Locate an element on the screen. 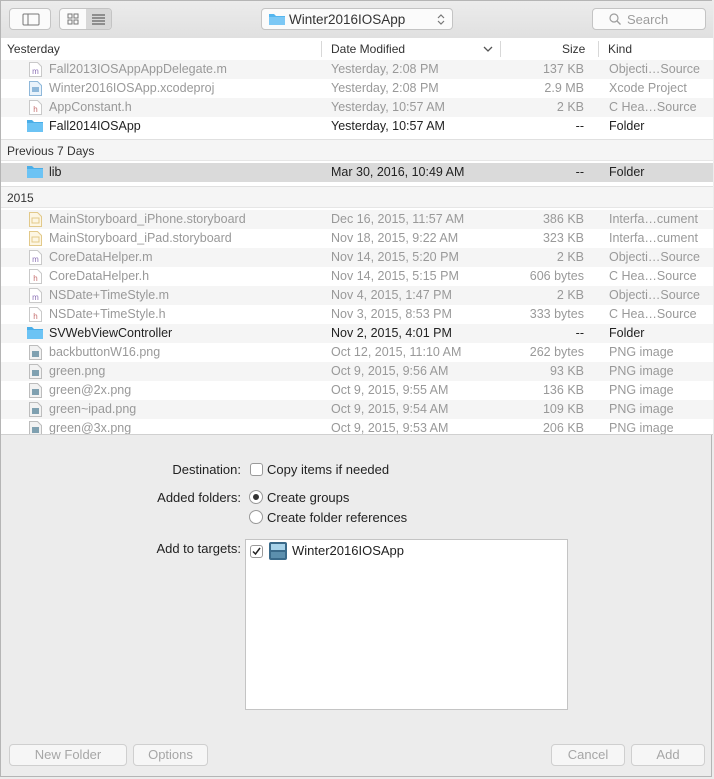 The width and height of the screenshot is (714, 779). create-groups-label: Create groups is located at coordinates (308, 497).